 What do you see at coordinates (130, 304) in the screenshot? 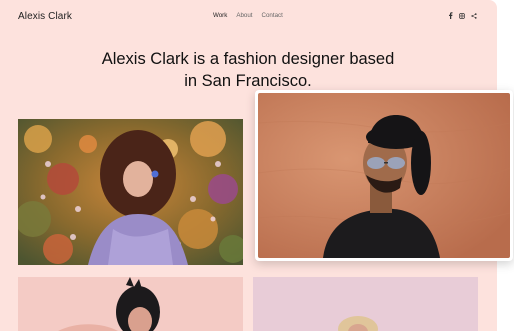
I see `woman-dark-hair-photo` at bounding box center [130, 304].